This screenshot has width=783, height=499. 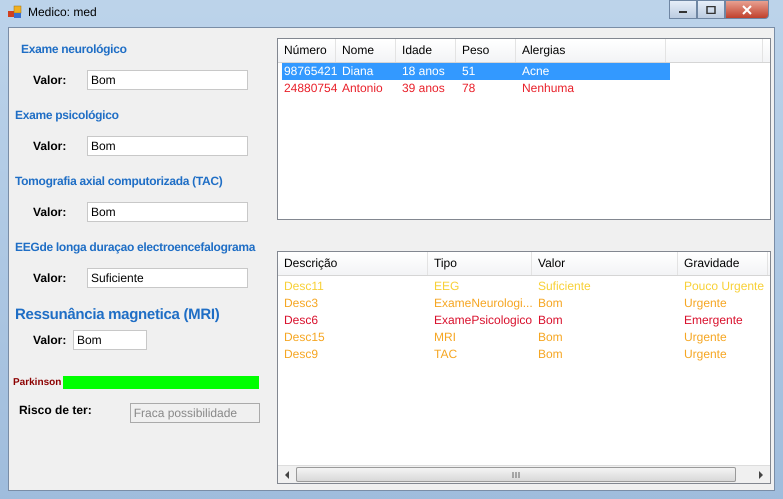 I want to click on table-cell-text: TAC, so click(x=445, y=354).